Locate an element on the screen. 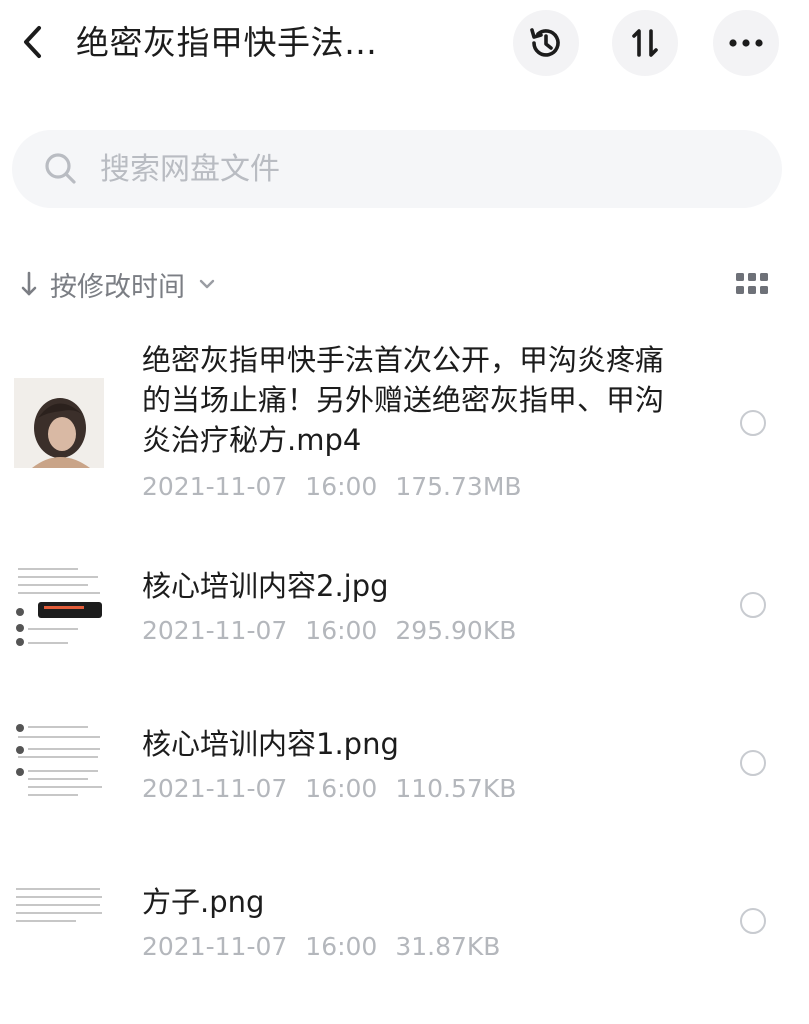 This screenshot has height=1024, width=809. sort-selector: 按修改时间 is located at coordinates (117, 284).